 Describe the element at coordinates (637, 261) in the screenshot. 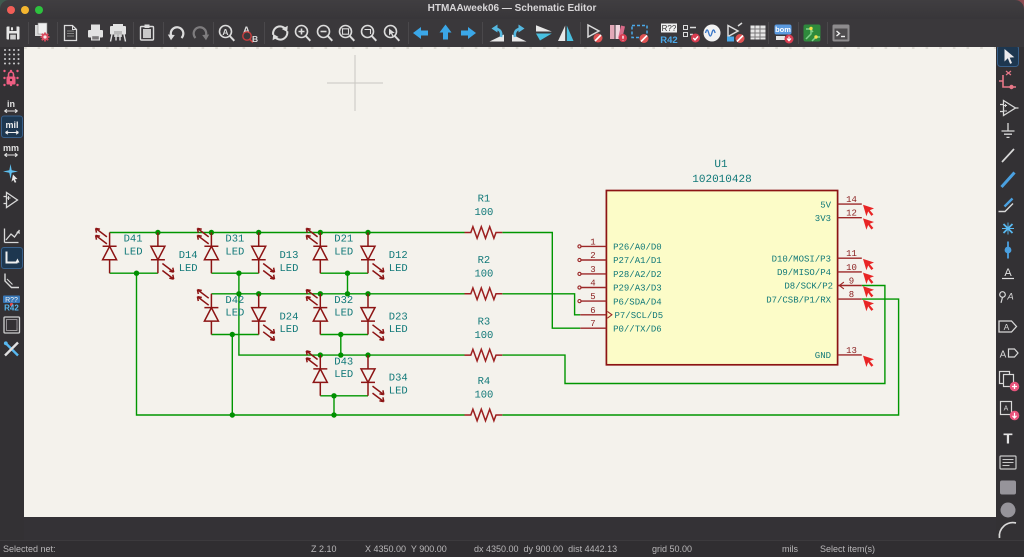

I see `svg-text: P27/A1/D1` at that location.